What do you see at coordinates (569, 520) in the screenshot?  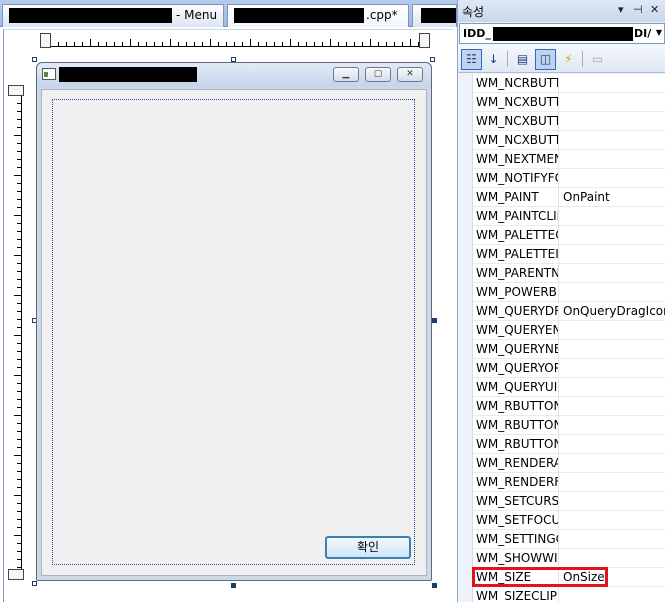 I see `message-row: WM_SETFOCUS` at bounding box center [569, 520].